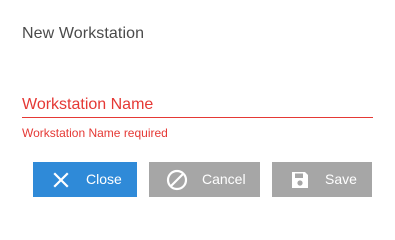 Image resolution: width=395 pixels, height=240 pixels. What do you see at coordinates (322, 179) in the screenshot?
I see `save-button: Save` at bounding box center [322, 179].